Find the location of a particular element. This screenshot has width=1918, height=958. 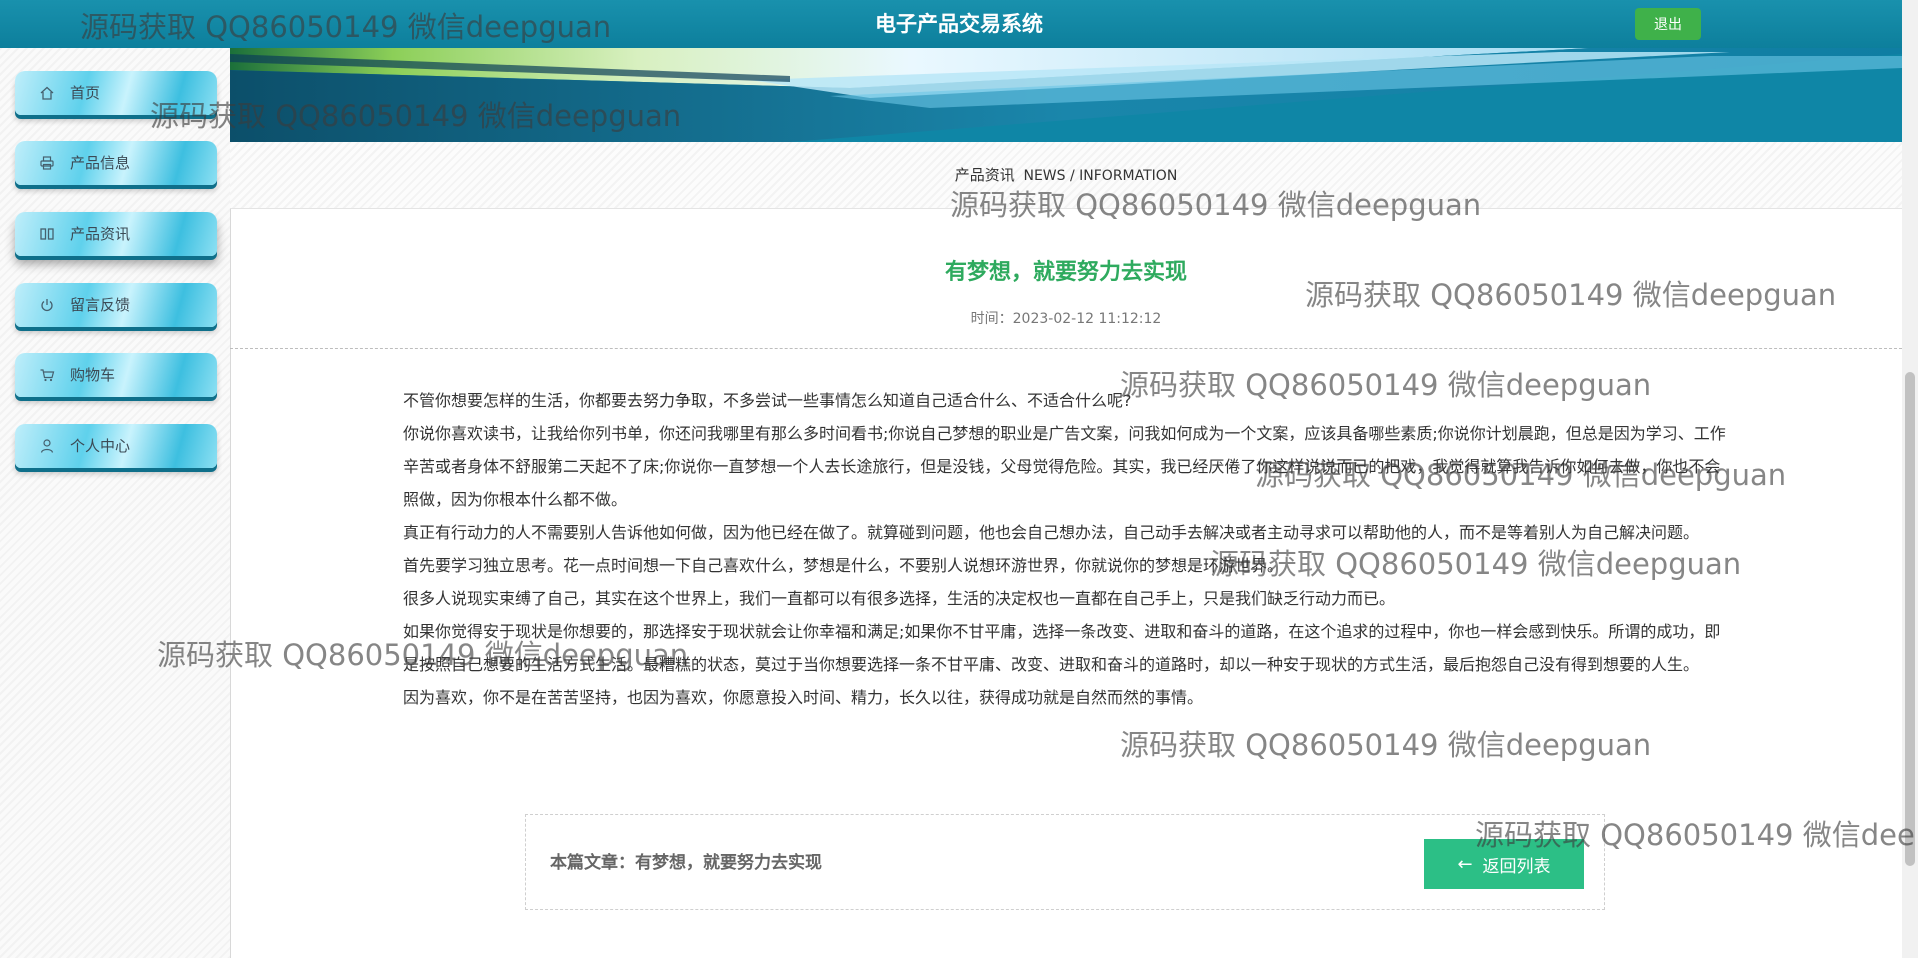

sidebar-item-label: 留言反馈 is located at coordinates (100, 305).